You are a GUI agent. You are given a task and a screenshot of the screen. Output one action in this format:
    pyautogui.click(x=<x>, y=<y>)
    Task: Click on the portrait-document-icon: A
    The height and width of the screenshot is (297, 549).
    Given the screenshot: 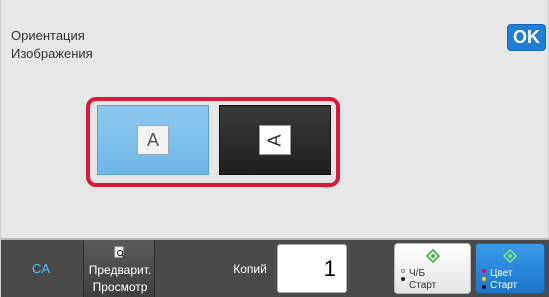 What is the action you would take?
    pyautogui.click(x=153, y=140)
    